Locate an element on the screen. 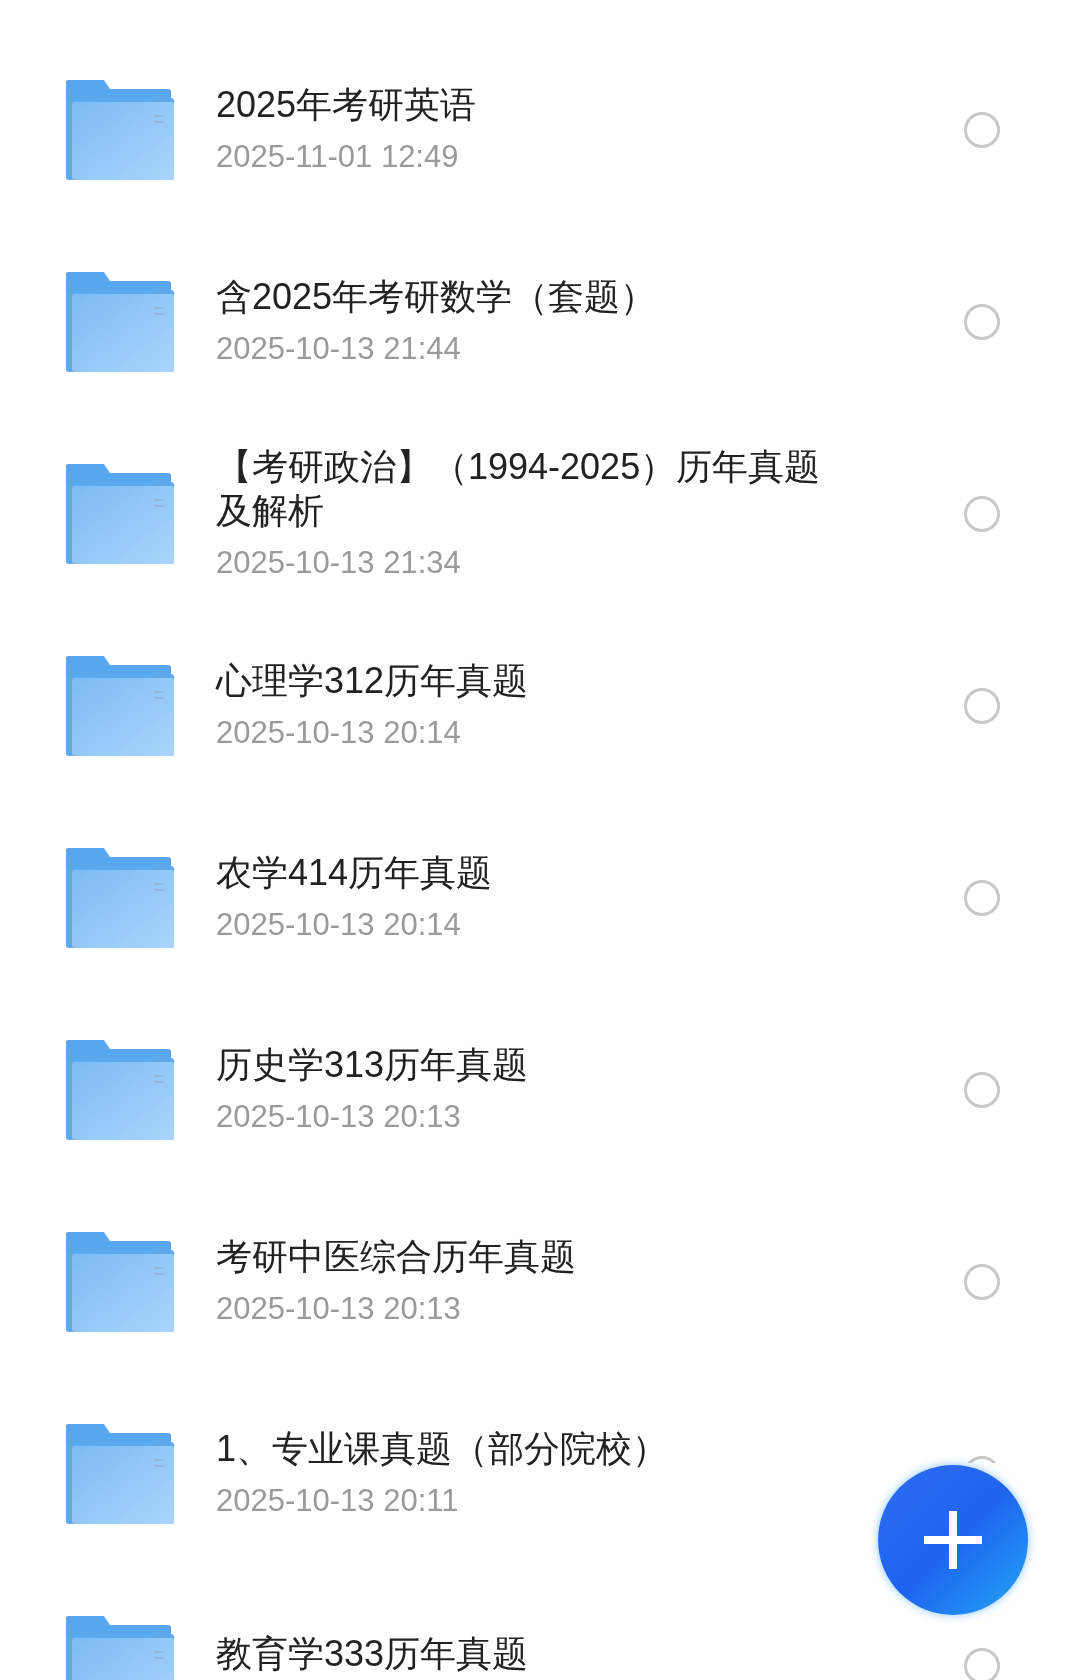 This screenshot has height=1680, width=1080. folder-name: 考研中医综合历年真题 is located at coordinates (396, 1257).